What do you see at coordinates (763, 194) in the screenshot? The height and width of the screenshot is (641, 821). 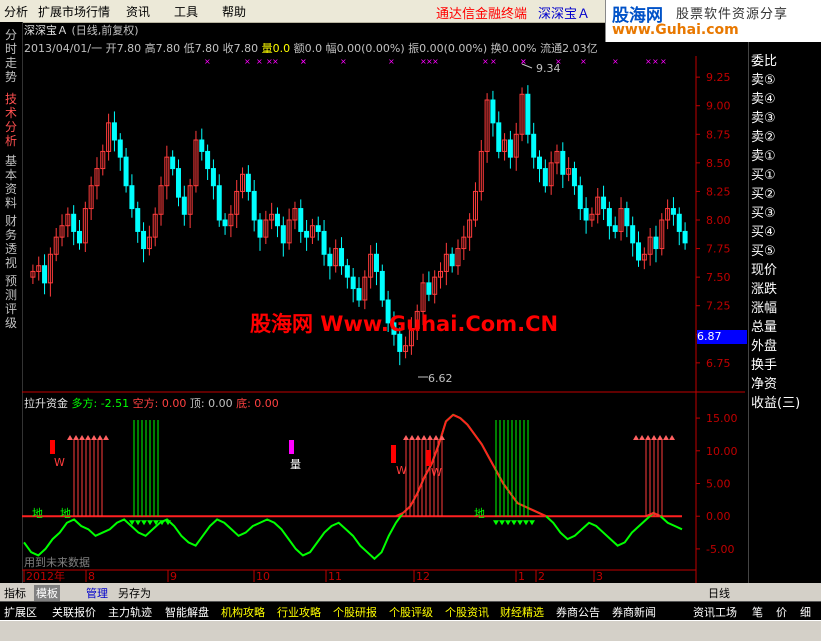 I see `quote-row: 买②` at bounding box center [763, 194].